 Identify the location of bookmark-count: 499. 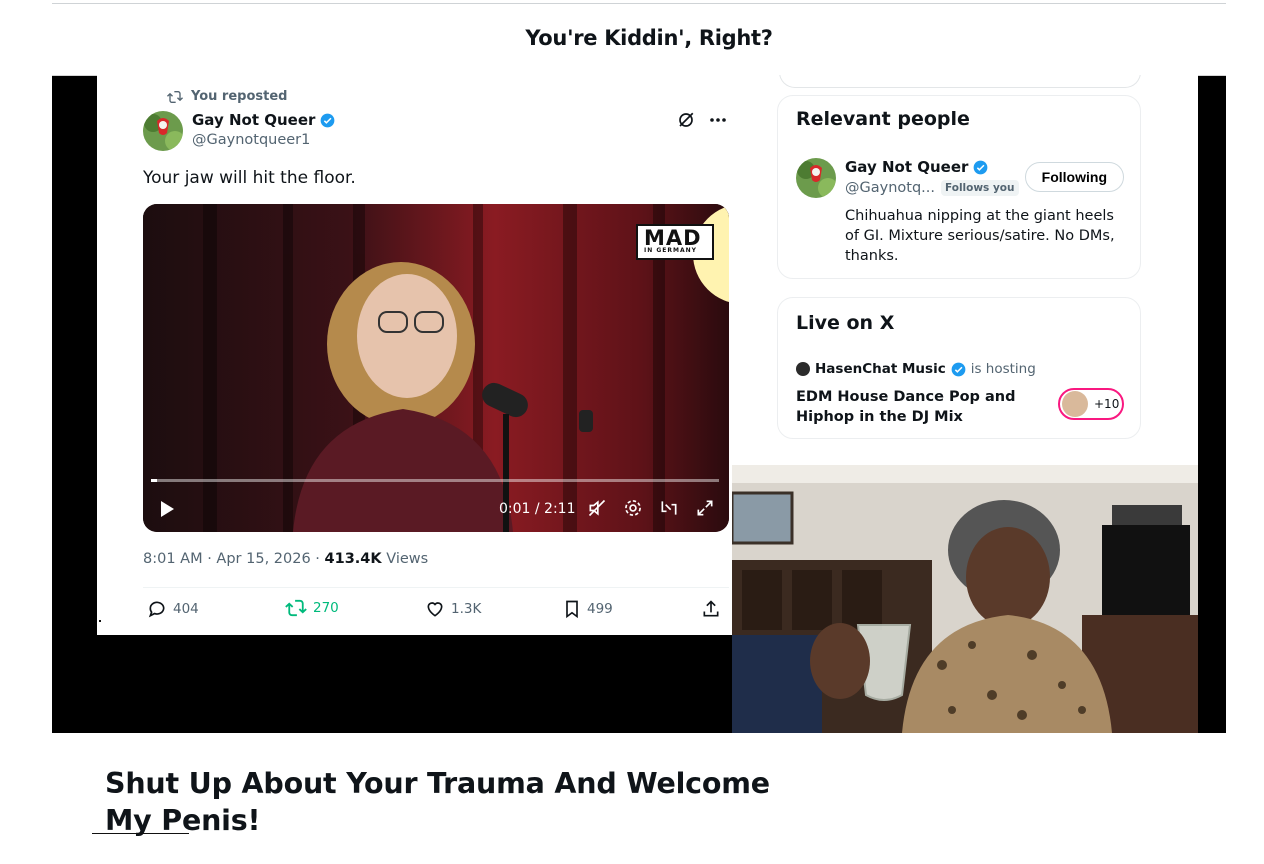
(600, 609).